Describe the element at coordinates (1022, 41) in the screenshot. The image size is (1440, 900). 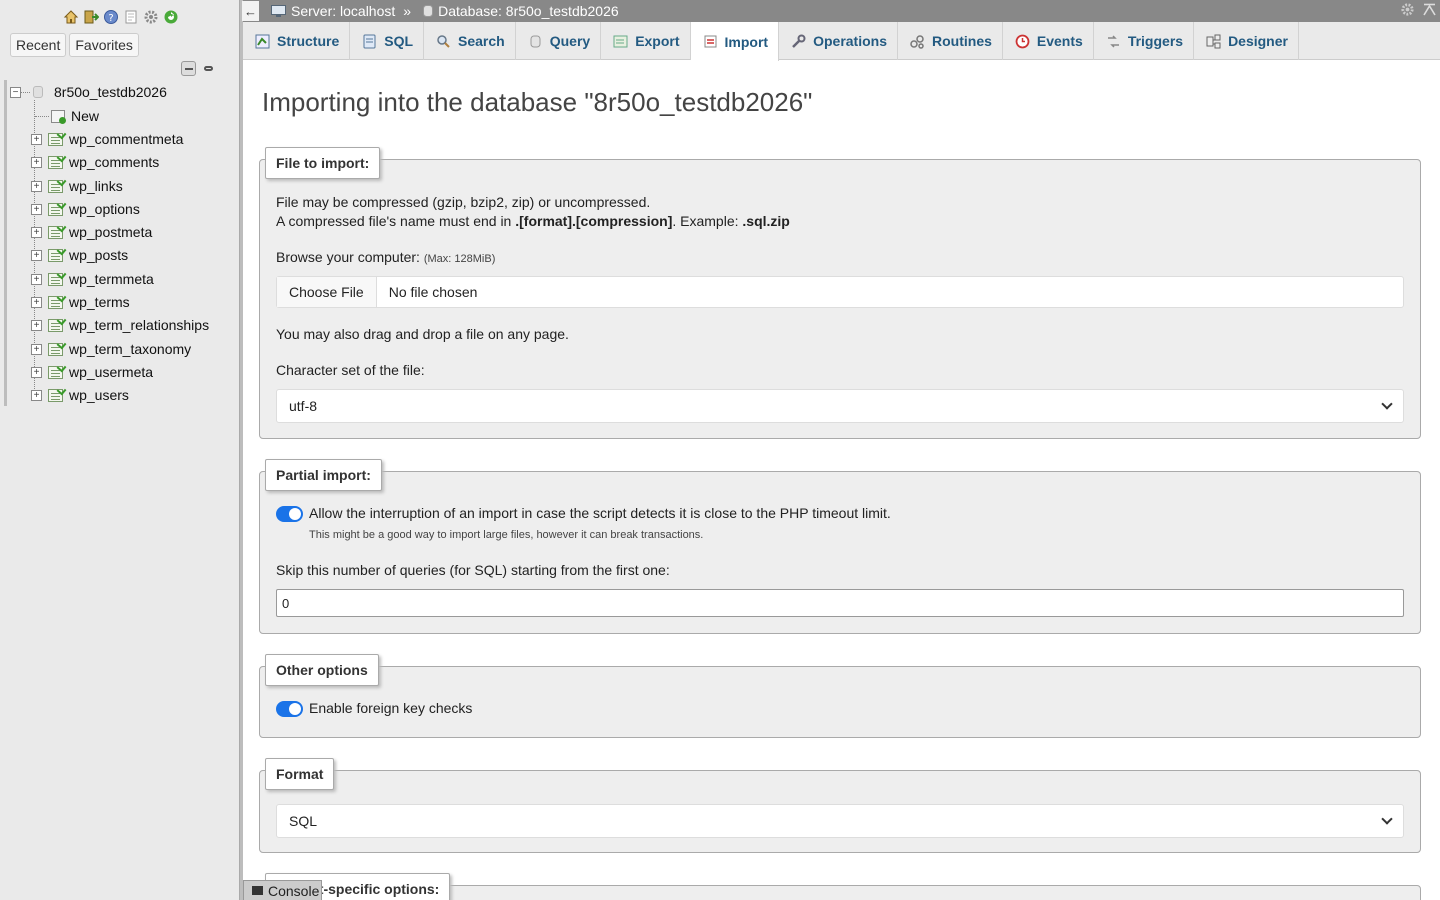
I see `clock-icon` at that location.